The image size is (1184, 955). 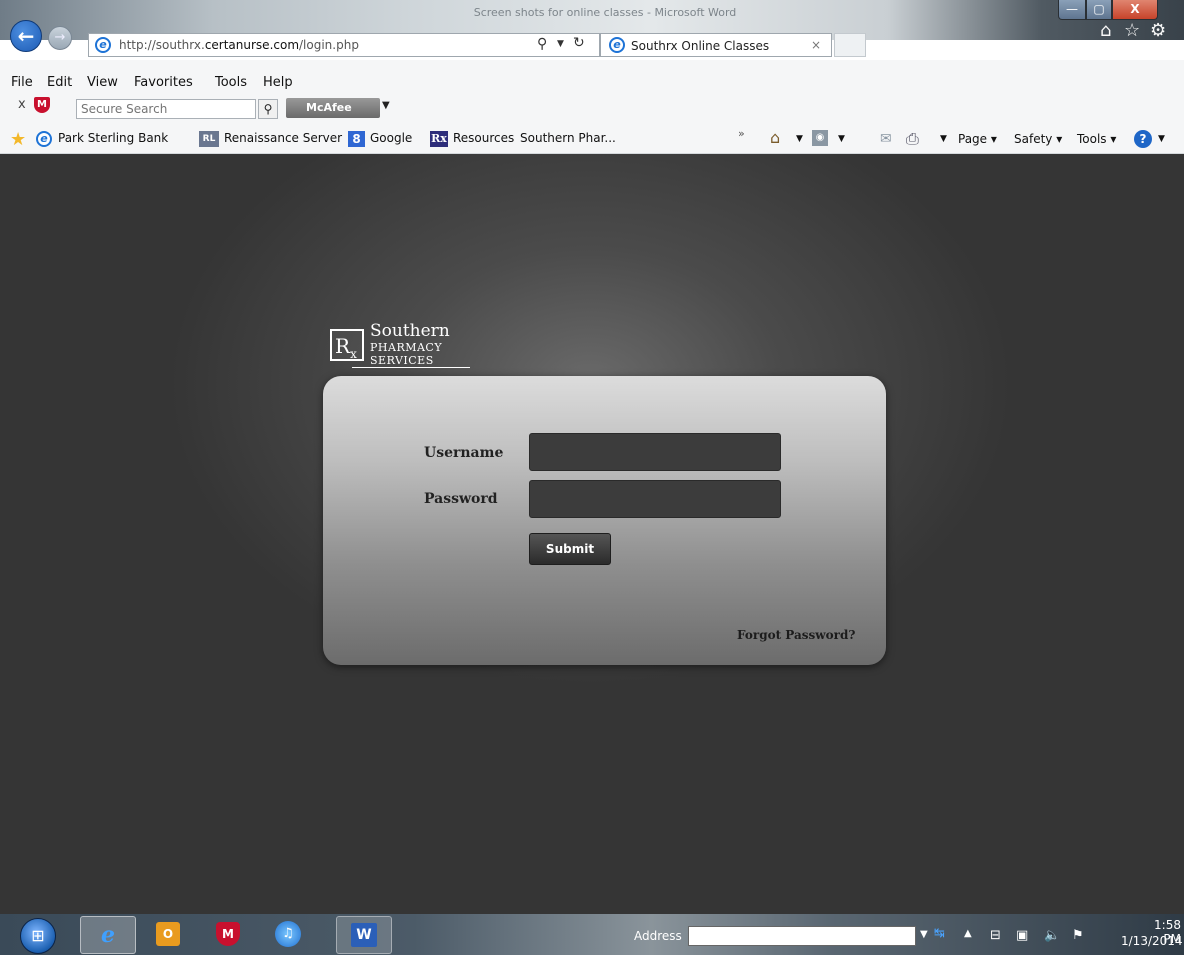 I want to click on itunes-icon: ♫, so click(x=288, y=934).